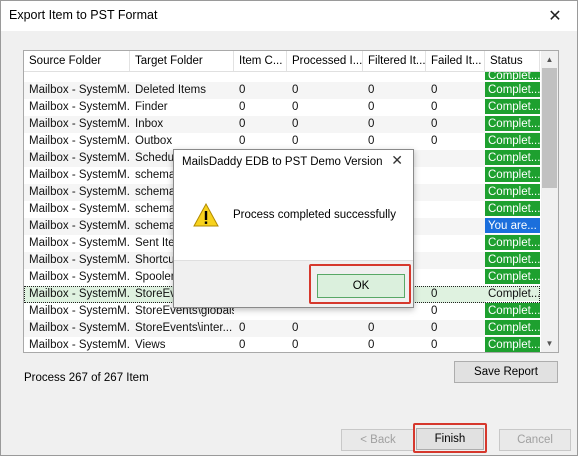 This screenshot has width=578, height=456. Describe the element at coordinates (150, 345) in the screenshot. I see `cell-target-folder: Views` at that location.